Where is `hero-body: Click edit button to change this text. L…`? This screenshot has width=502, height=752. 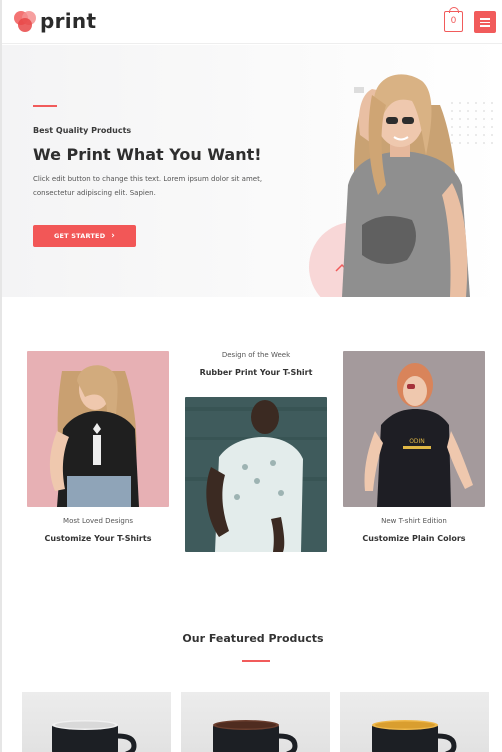 hero-body: Click edit button to change this text. L… is located at coordinates (148, 186).